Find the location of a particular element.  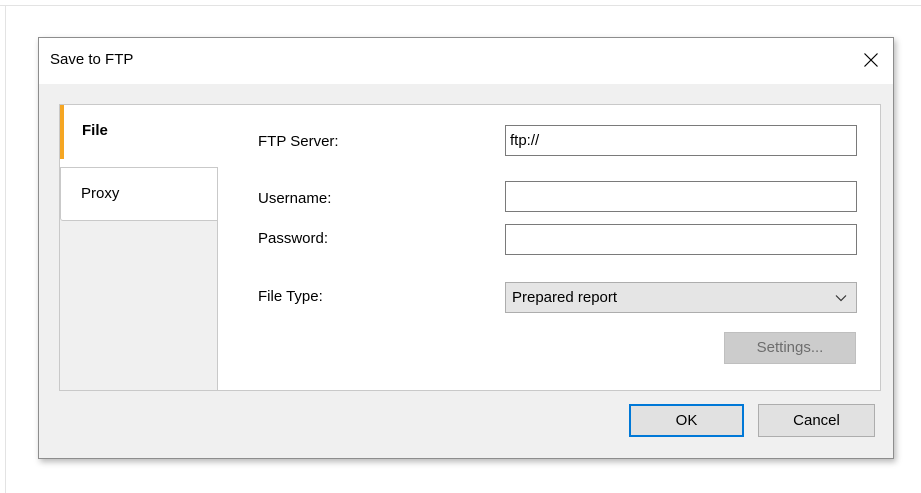

cancel-button: Cancel is located at coordinates (816, 420).